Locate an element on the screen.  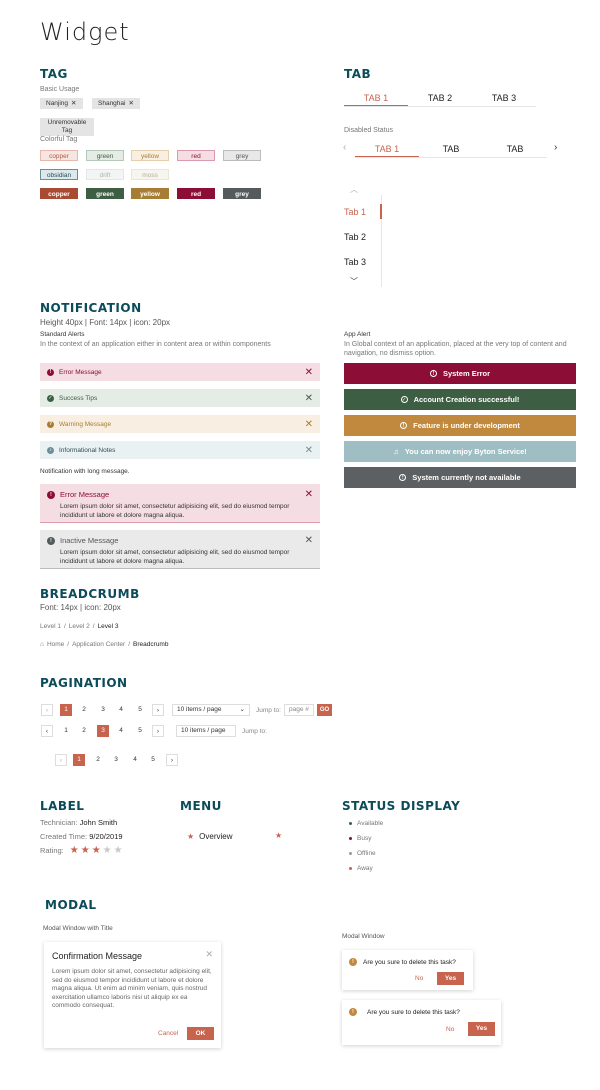
app-alert-error: ! System Error is located at coordinates (460, 373).